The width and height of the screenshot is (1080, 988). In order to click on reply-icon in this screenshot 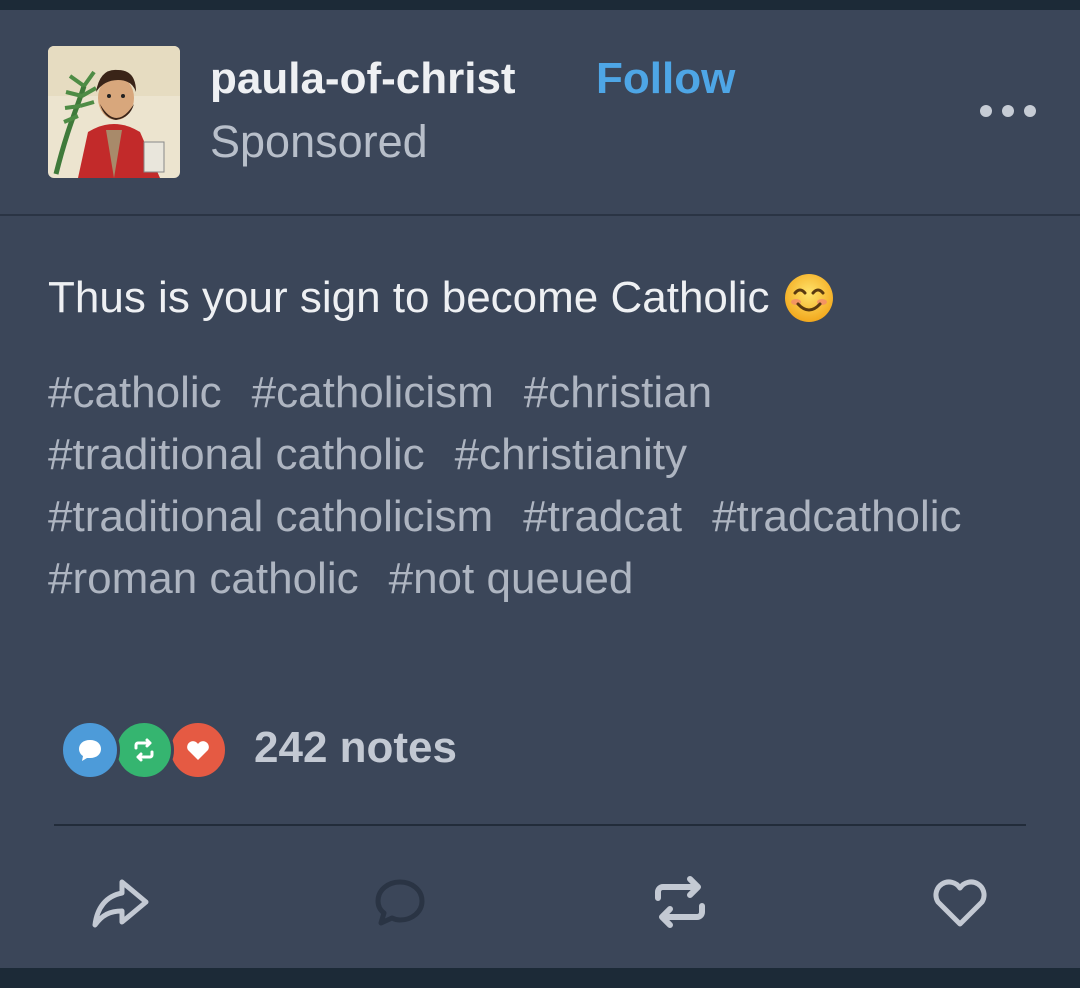, I will do `click(400, 902)`.